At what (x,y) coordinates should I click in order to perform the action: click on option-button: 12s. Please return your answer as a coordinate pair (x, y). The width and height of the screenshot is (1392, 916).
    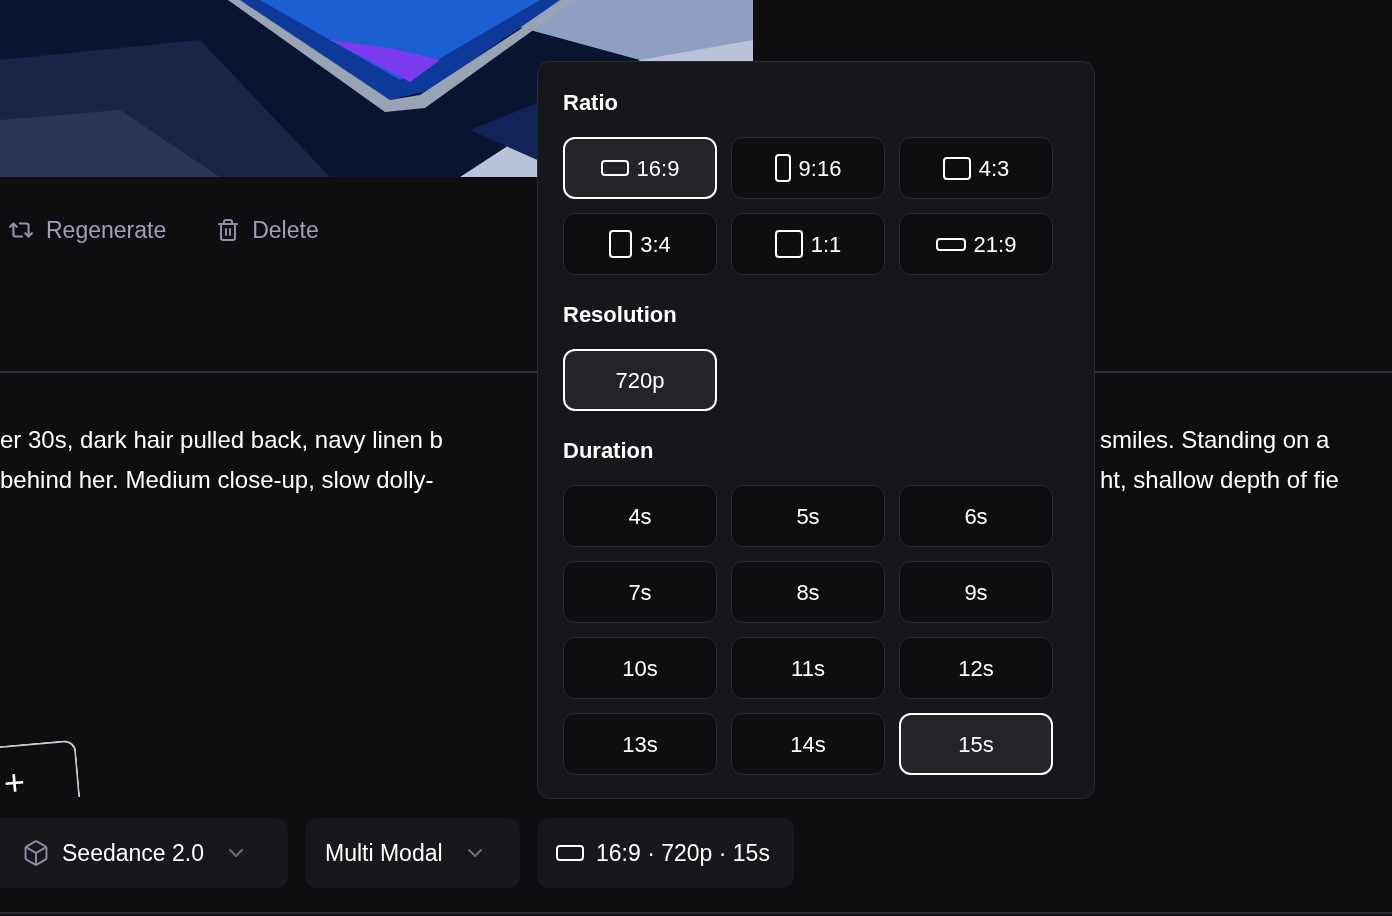
    Looking at the image, I should click on (976, 668).